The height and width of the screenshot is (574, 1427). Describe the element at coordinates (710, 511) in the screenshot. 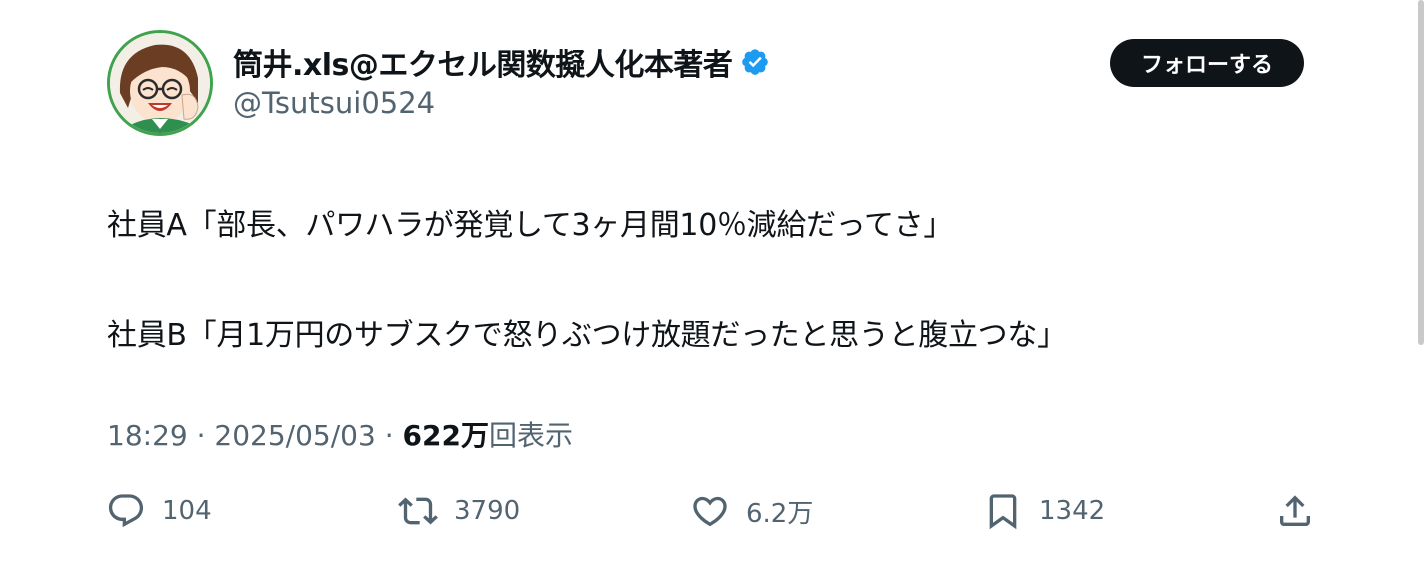

I see `heart-icon` at that location.